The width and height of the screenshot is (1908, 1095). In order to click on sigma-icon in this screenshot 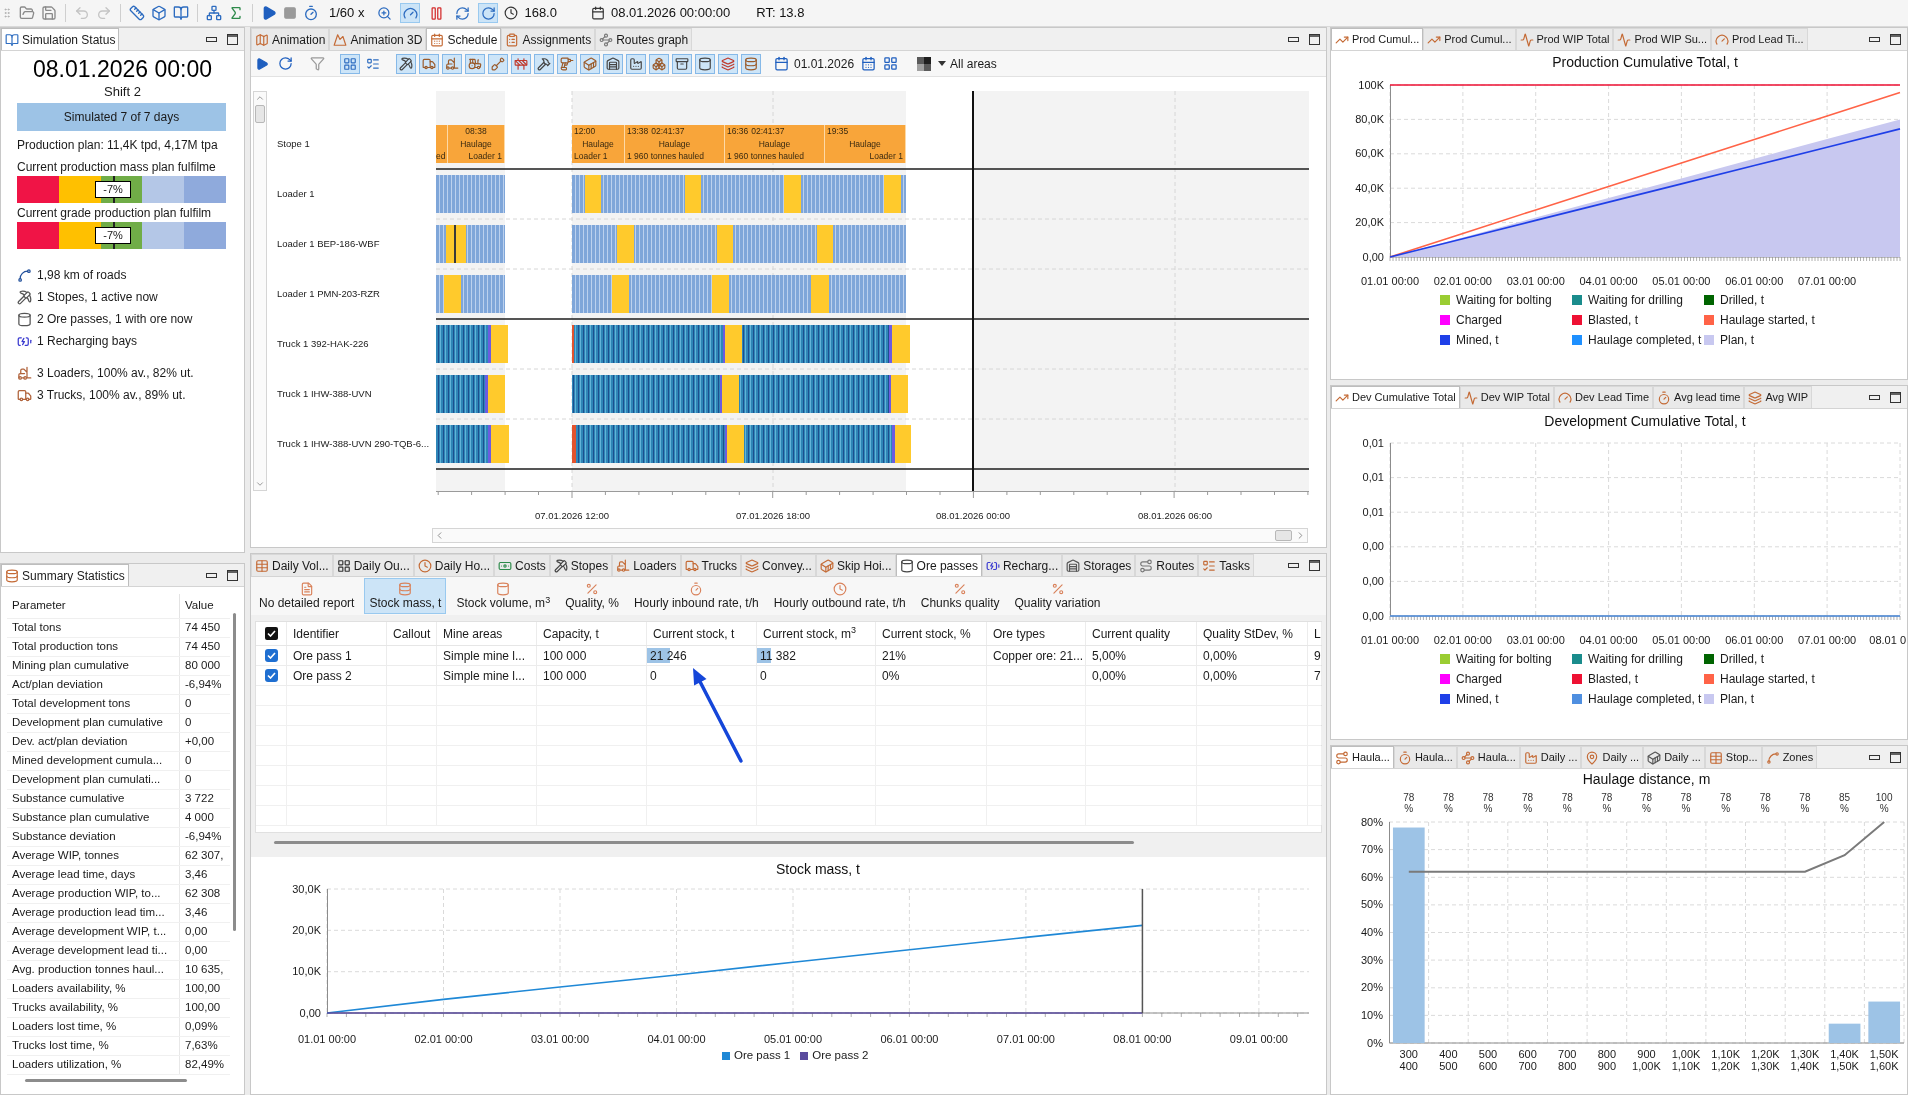, I will do `click(236, 13)`.